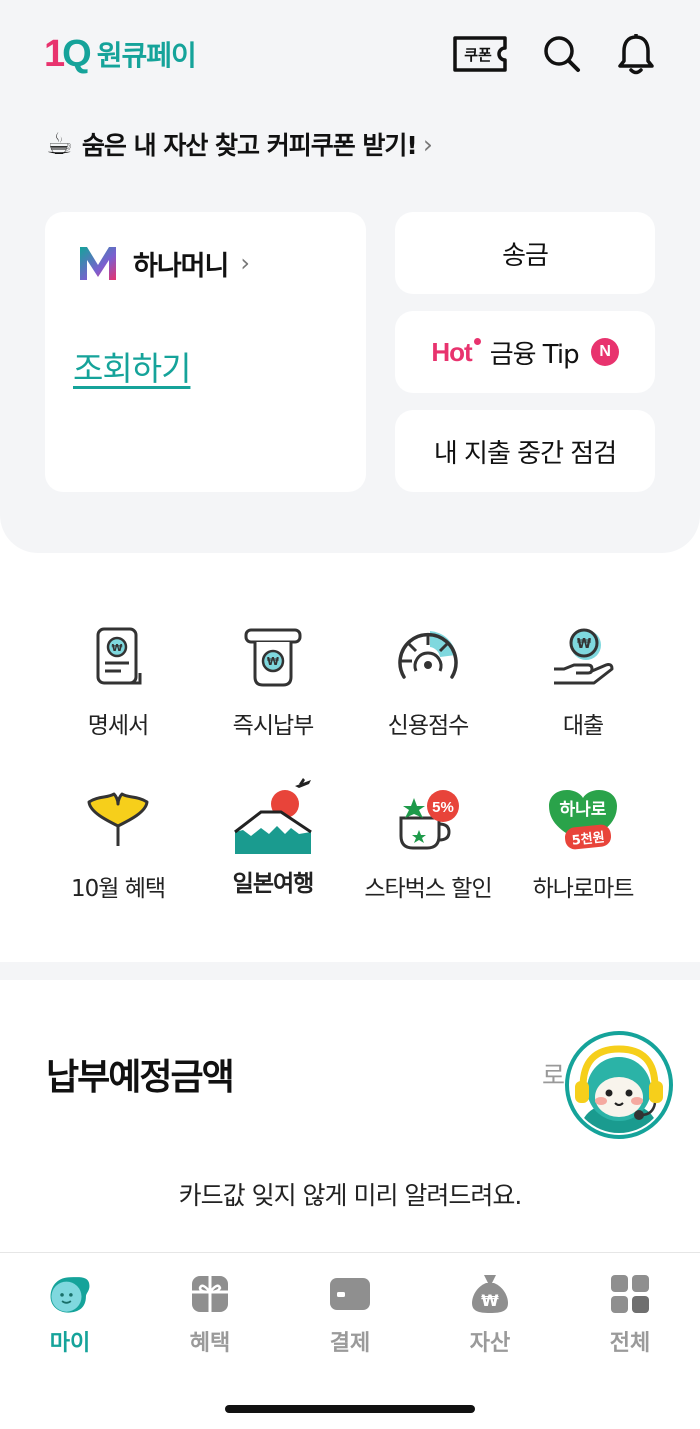 This screenshot has height=1429, width=700. I want to click on promo-text: 숨은 내 자산 찾고 커피쿠폰 받기!, so click(249, 145).